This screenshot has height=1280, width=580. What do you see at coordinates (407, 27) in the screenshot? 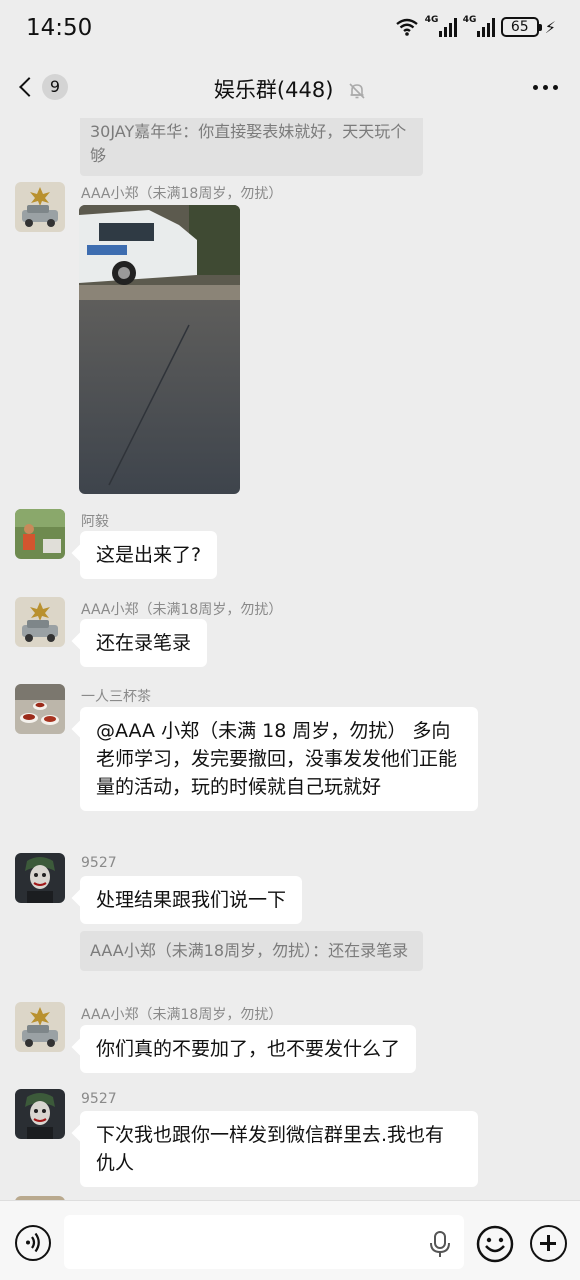
I see `wifi-icon` at bounding box center [407, 27].